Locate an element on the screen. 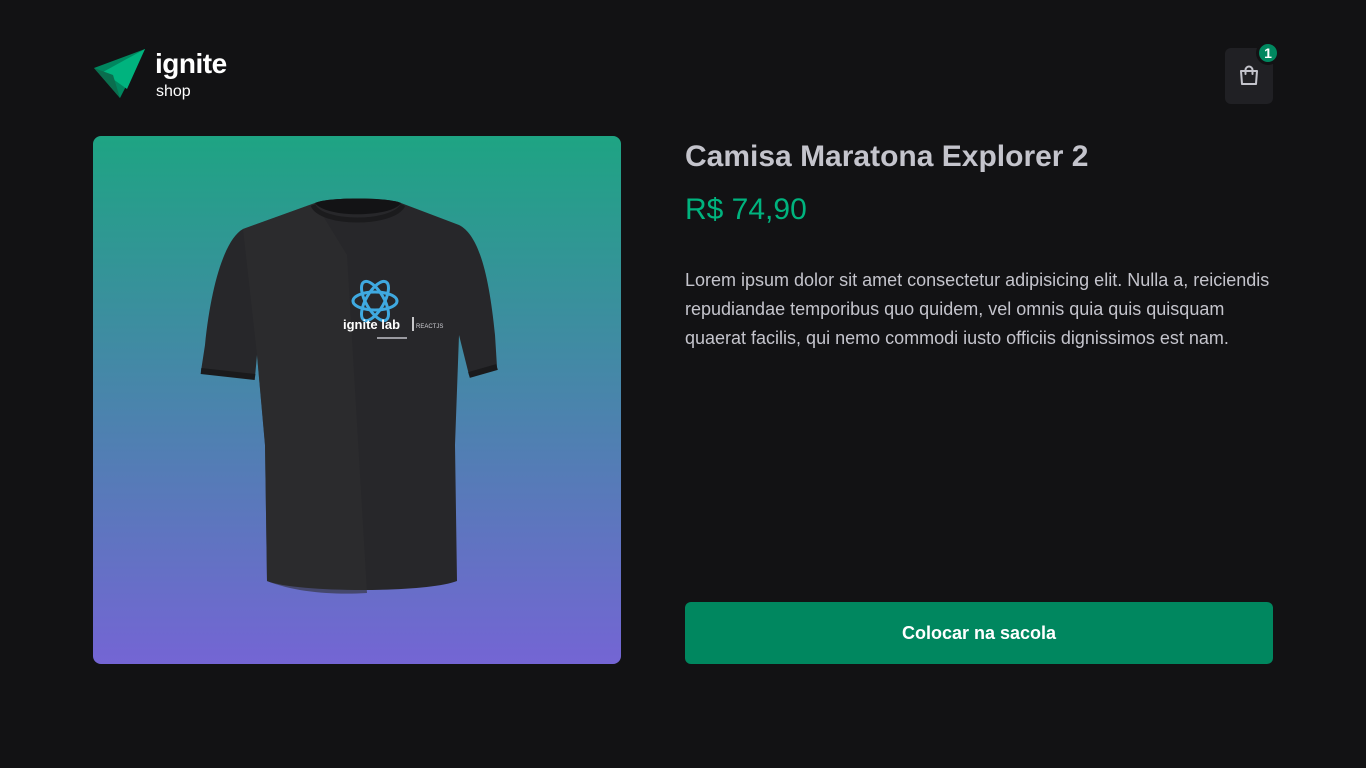  logo-icon is located at coordinates (119, 73).